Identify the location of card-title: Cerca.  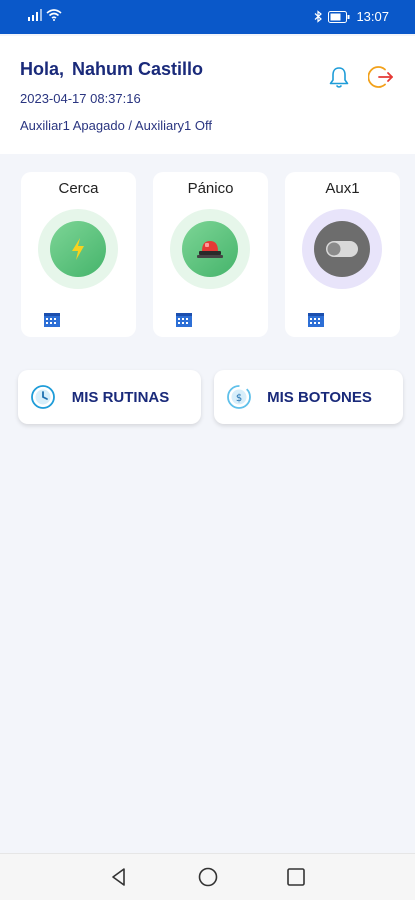
(78, 188).